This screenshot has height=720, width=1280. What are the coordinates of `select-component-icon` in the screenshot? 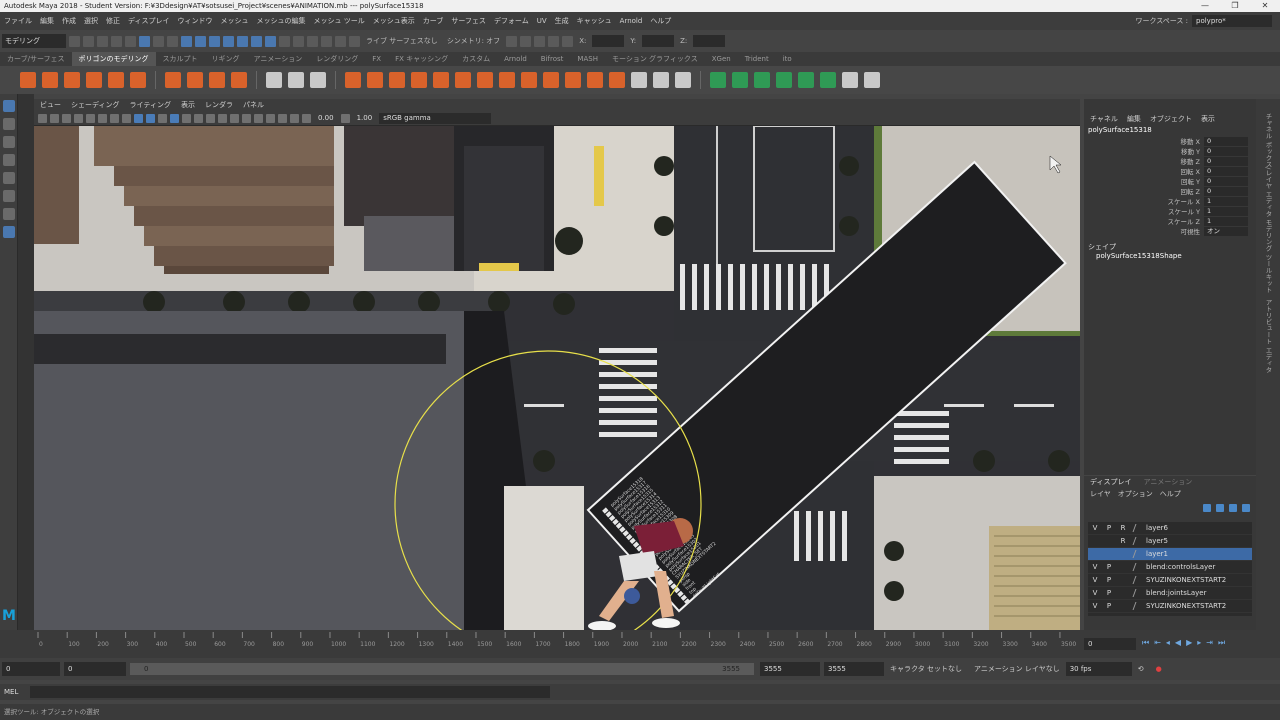 It's located at (172, 41).